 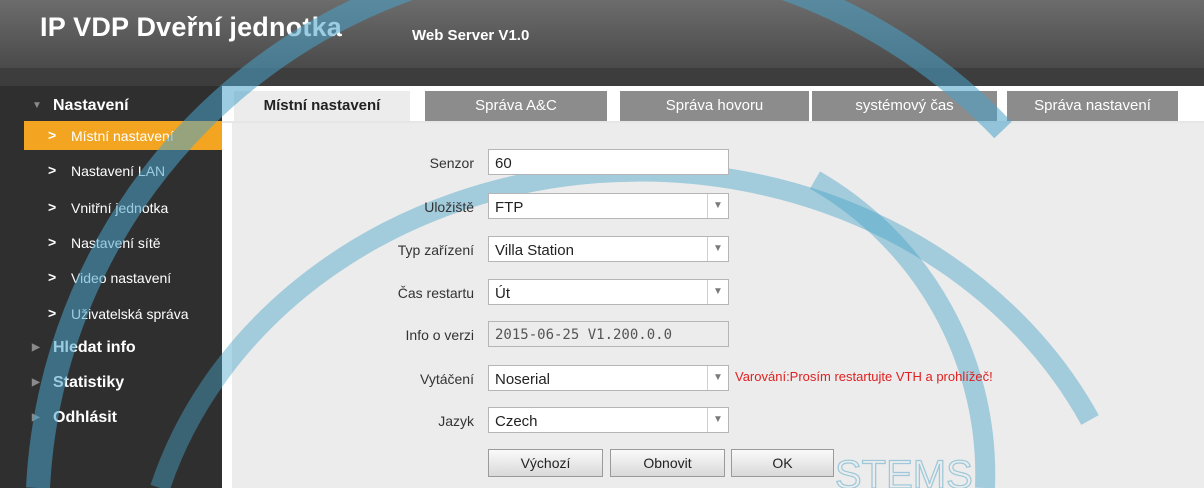 What do you see at coordinates (608, 249) in the screenshot?
I see `typ-zarizeni-select: Villa Station ▼` at bounding box center [608, 249].